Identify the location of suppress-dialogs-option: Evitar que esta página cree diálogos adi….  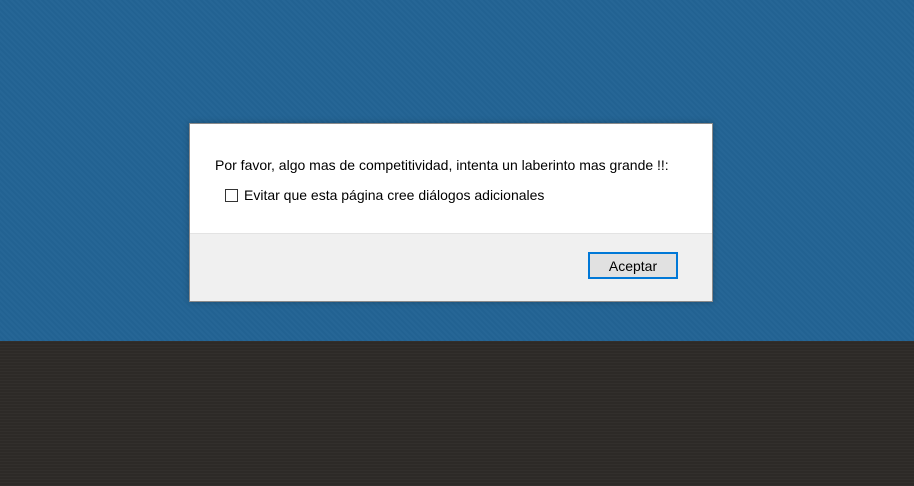
(384, 195).